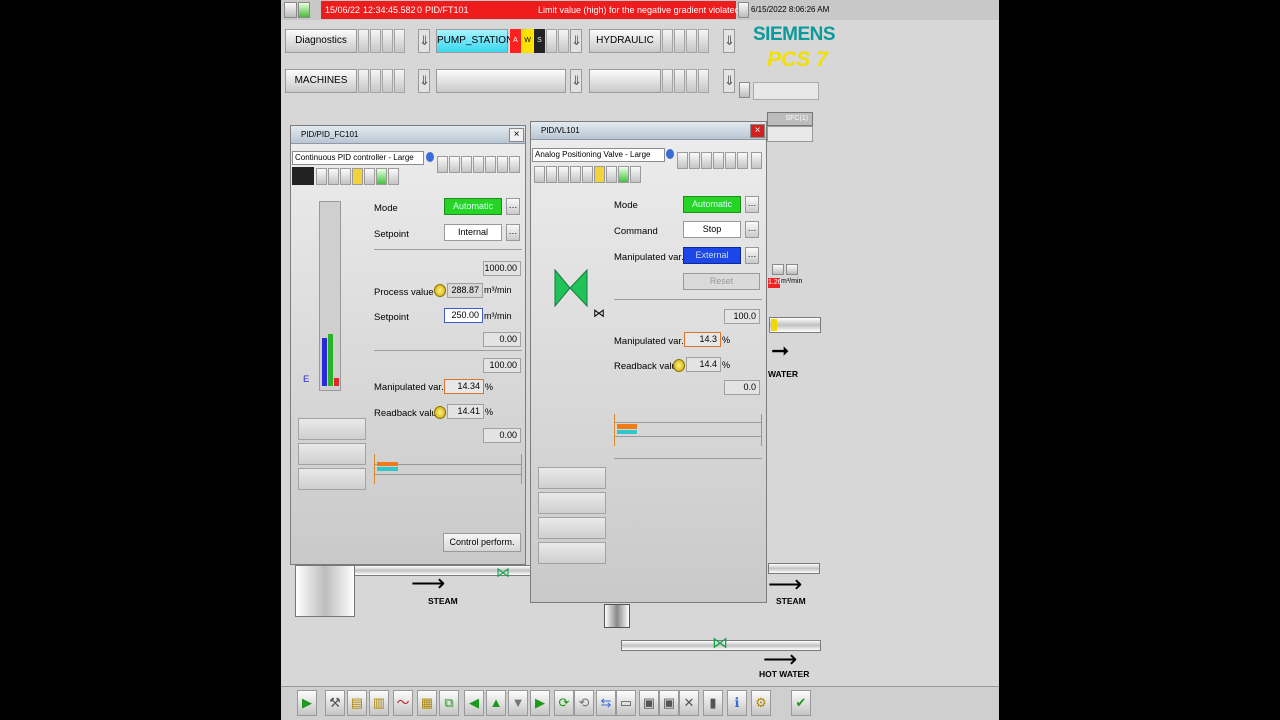  What do you see at coordinates (357, 703) in the screenshot?
I see `folder-icon: ▤` at bounding box center [357, 703].